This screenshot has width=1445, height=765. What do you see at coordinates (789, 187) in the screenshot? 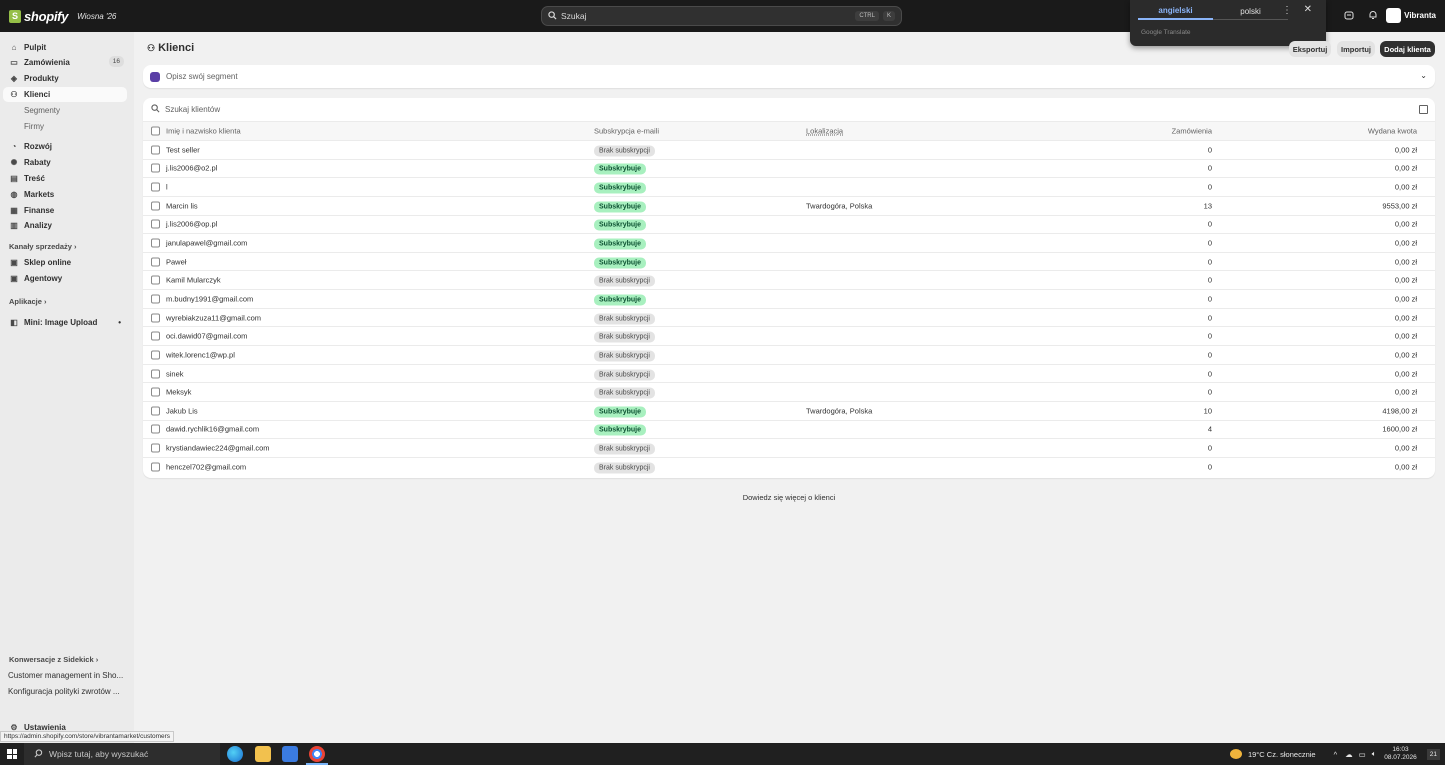
I see `table-row: l Subskrybuje 0 0,00 zł` at bounding box center [789, 187].